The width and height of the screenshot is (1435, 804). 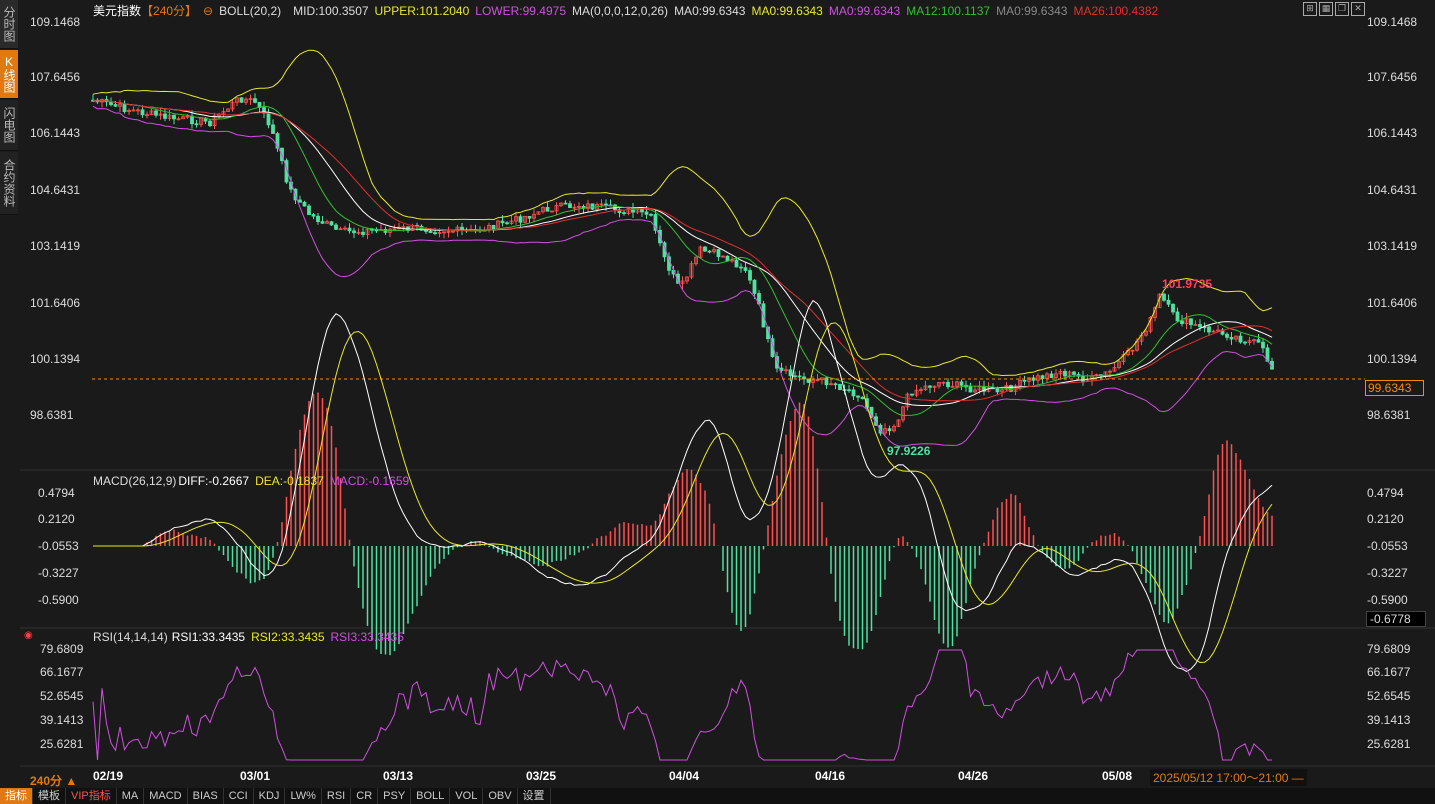 I want to click on period-button: 240分 ▲, so click(x=53, y=780).